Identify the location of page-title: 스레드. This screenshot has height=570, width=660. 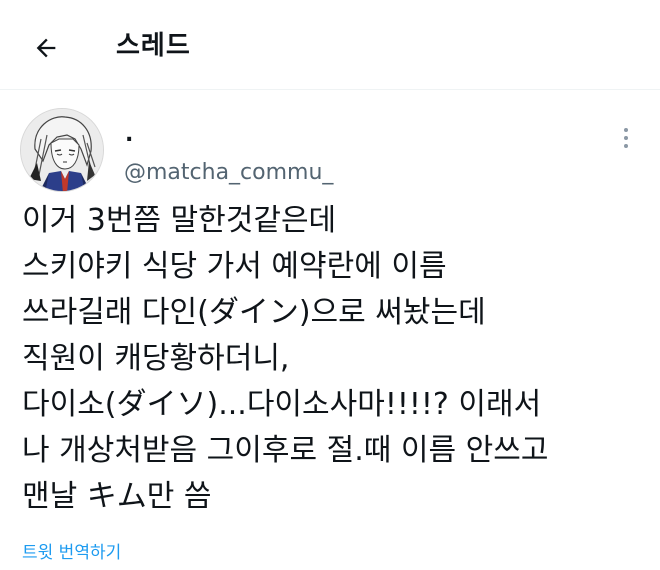
(153, 46).